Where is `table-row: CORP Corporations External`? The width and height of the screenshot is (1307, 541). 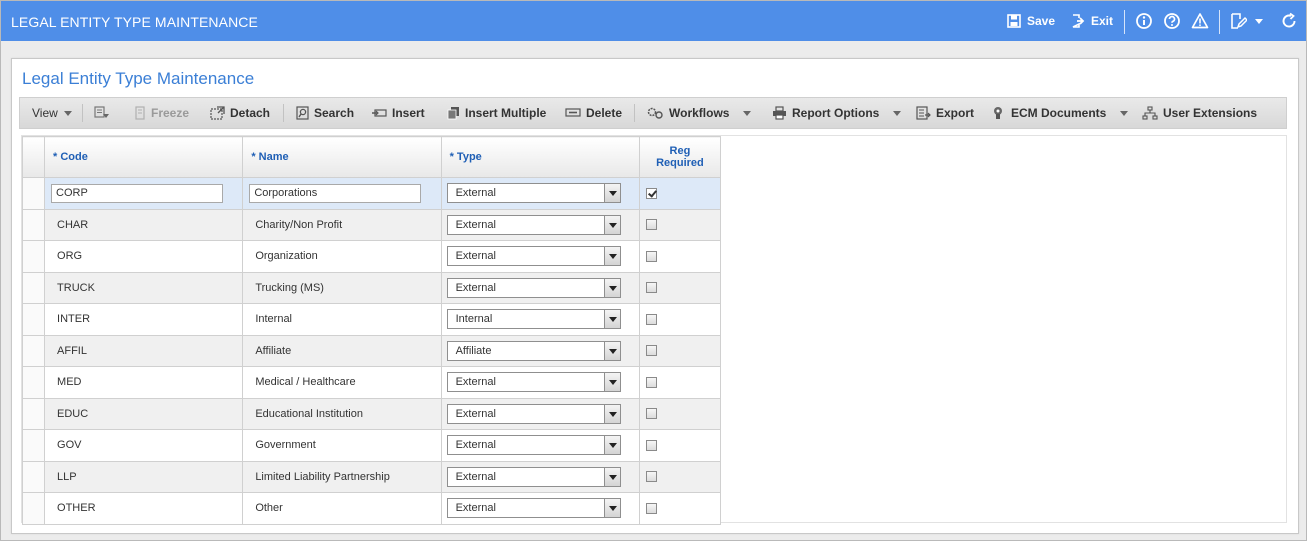 table-row: CORP Corporations External is located at coordinates (371, 193).